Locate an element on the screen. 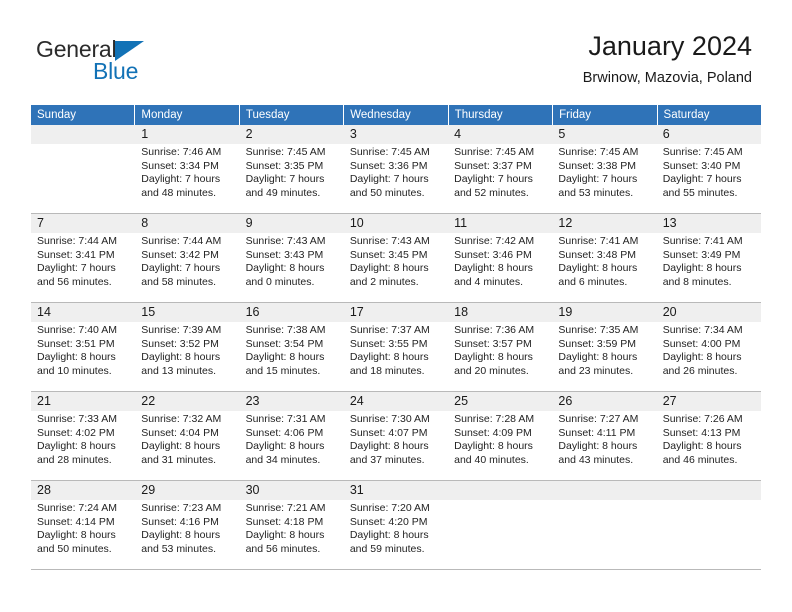  day-number: 11 is located at coordinates (500, 223).